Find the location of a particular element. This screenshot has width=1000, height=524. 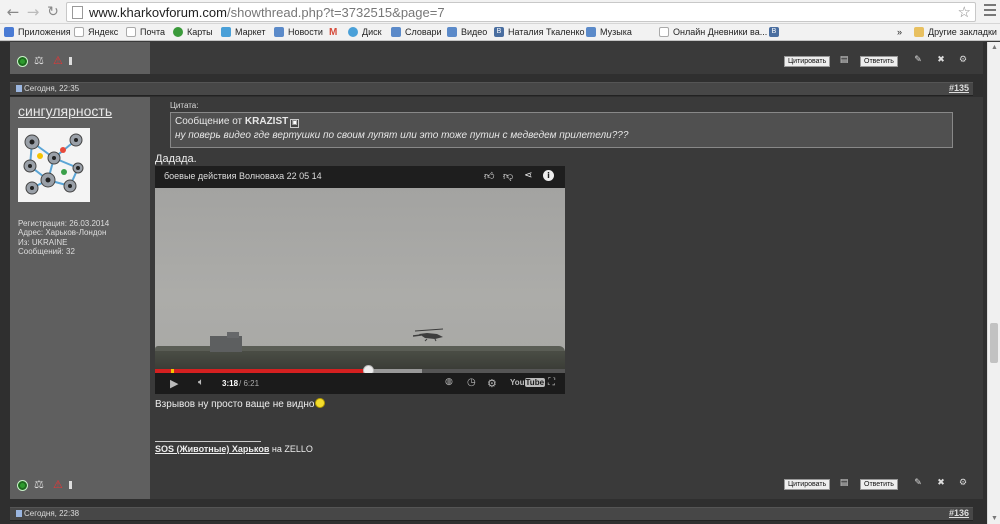

bookmark-other: Другие закладки is located at coordinates (955, 32).